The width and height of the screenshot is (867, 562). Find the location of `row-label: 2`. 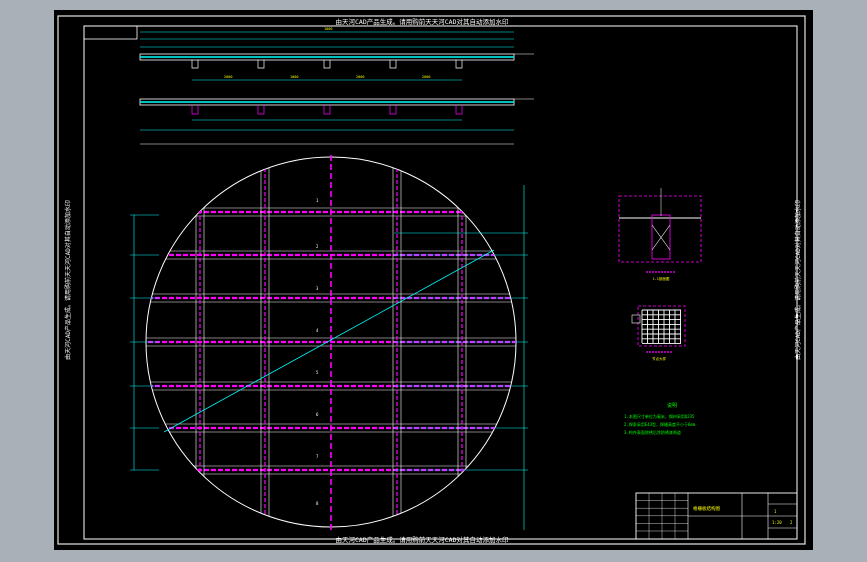

row-label: 2 is located at coordinates (317, 246).